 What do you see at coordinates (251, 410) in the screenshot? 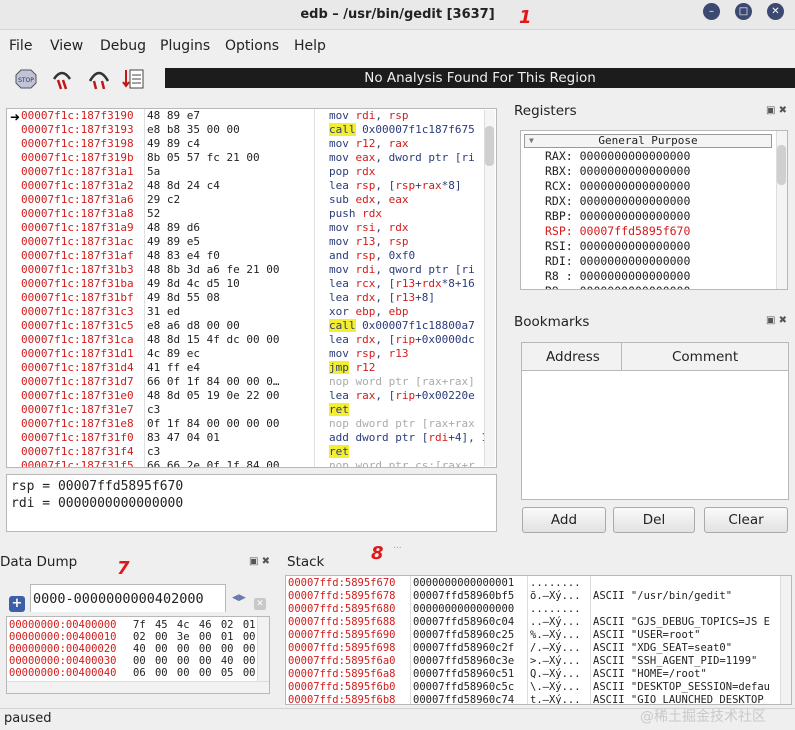
I see `disassembly-row: 00007f1c:187f31e7 c3 ret` at bounding box center [251, 410].